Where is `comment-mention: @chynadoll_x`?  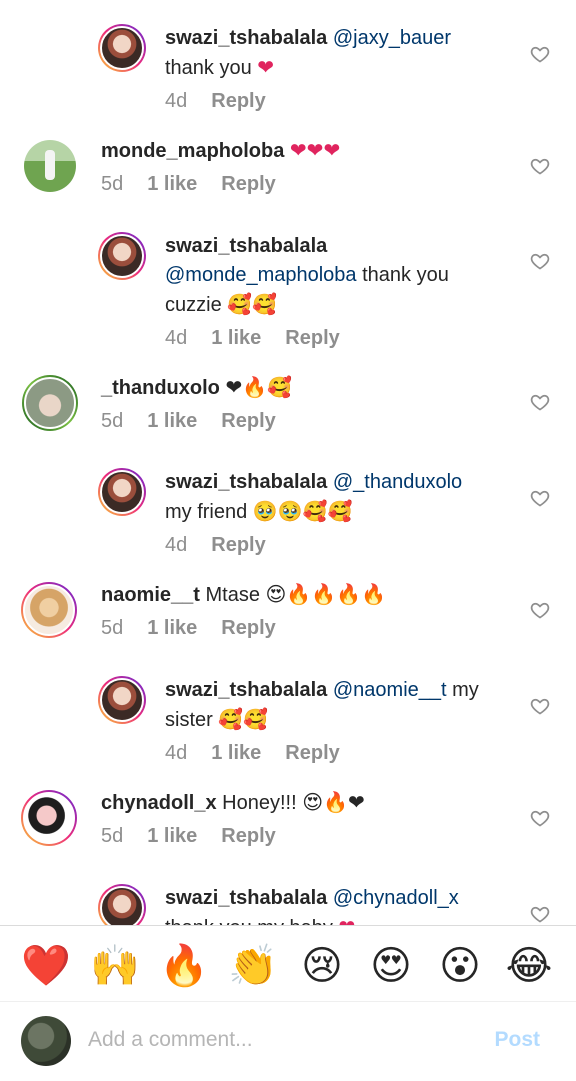
comment-mention: @chynadoll_x is located at coordinates (396, 898).